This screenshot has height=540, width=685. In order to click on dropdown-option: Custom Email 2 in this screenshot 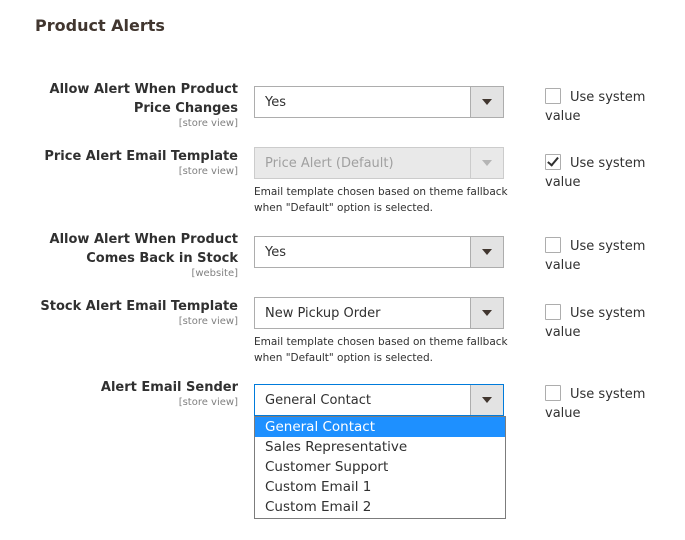, I will do `click(380, 507)`.